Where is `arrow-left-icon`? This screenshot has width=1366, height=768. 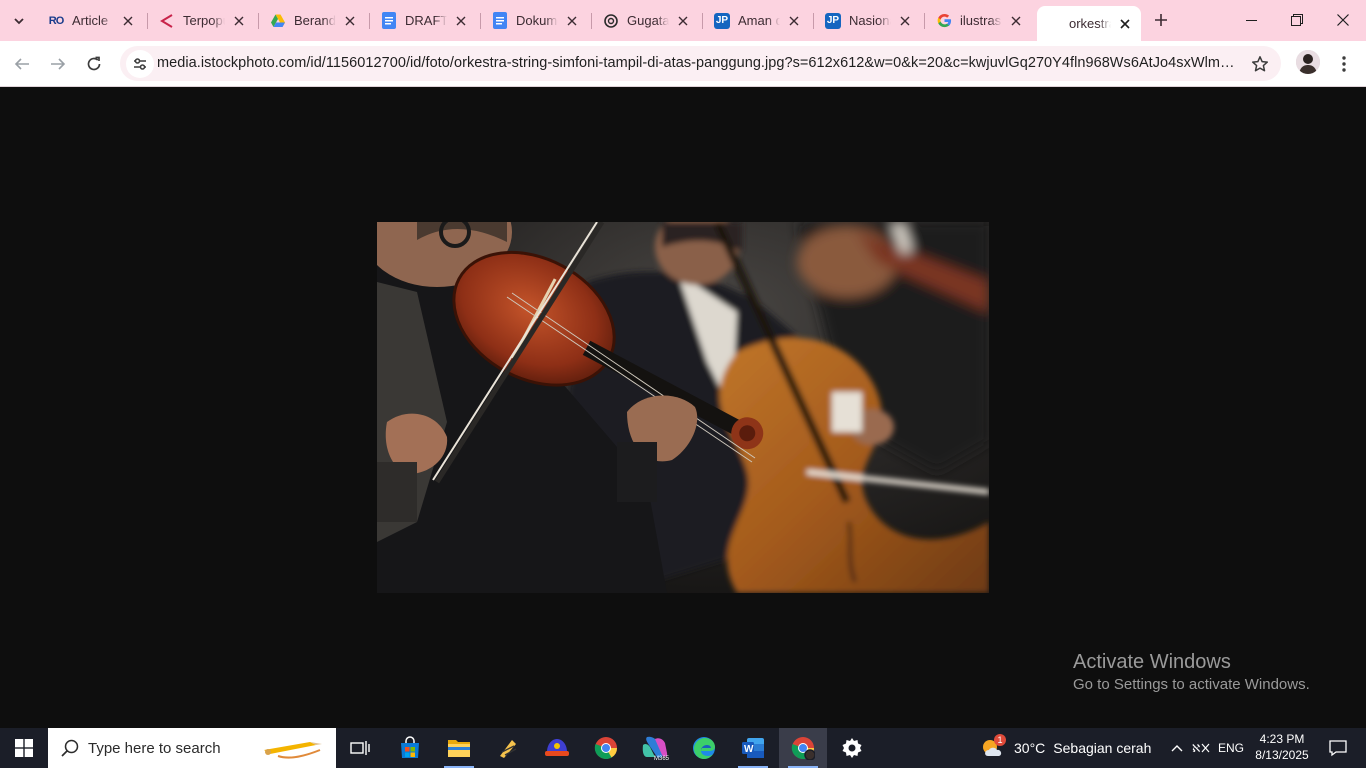
arrow-left-icon is located at coordinates (21, 64).